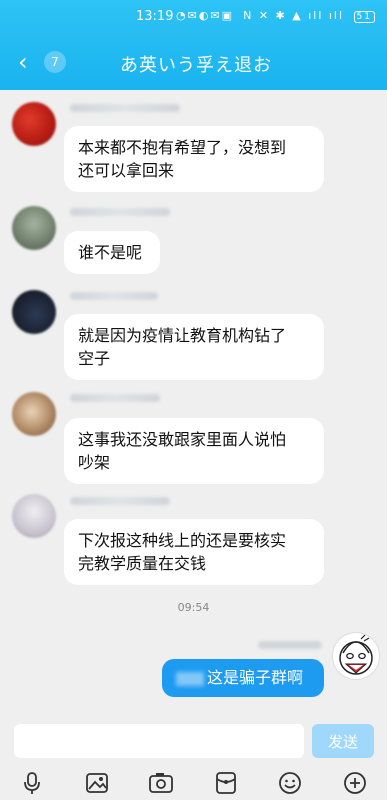 This screenshot has height=800, width=387. I want to click on cartoon-face-icon, so click(356, 654).